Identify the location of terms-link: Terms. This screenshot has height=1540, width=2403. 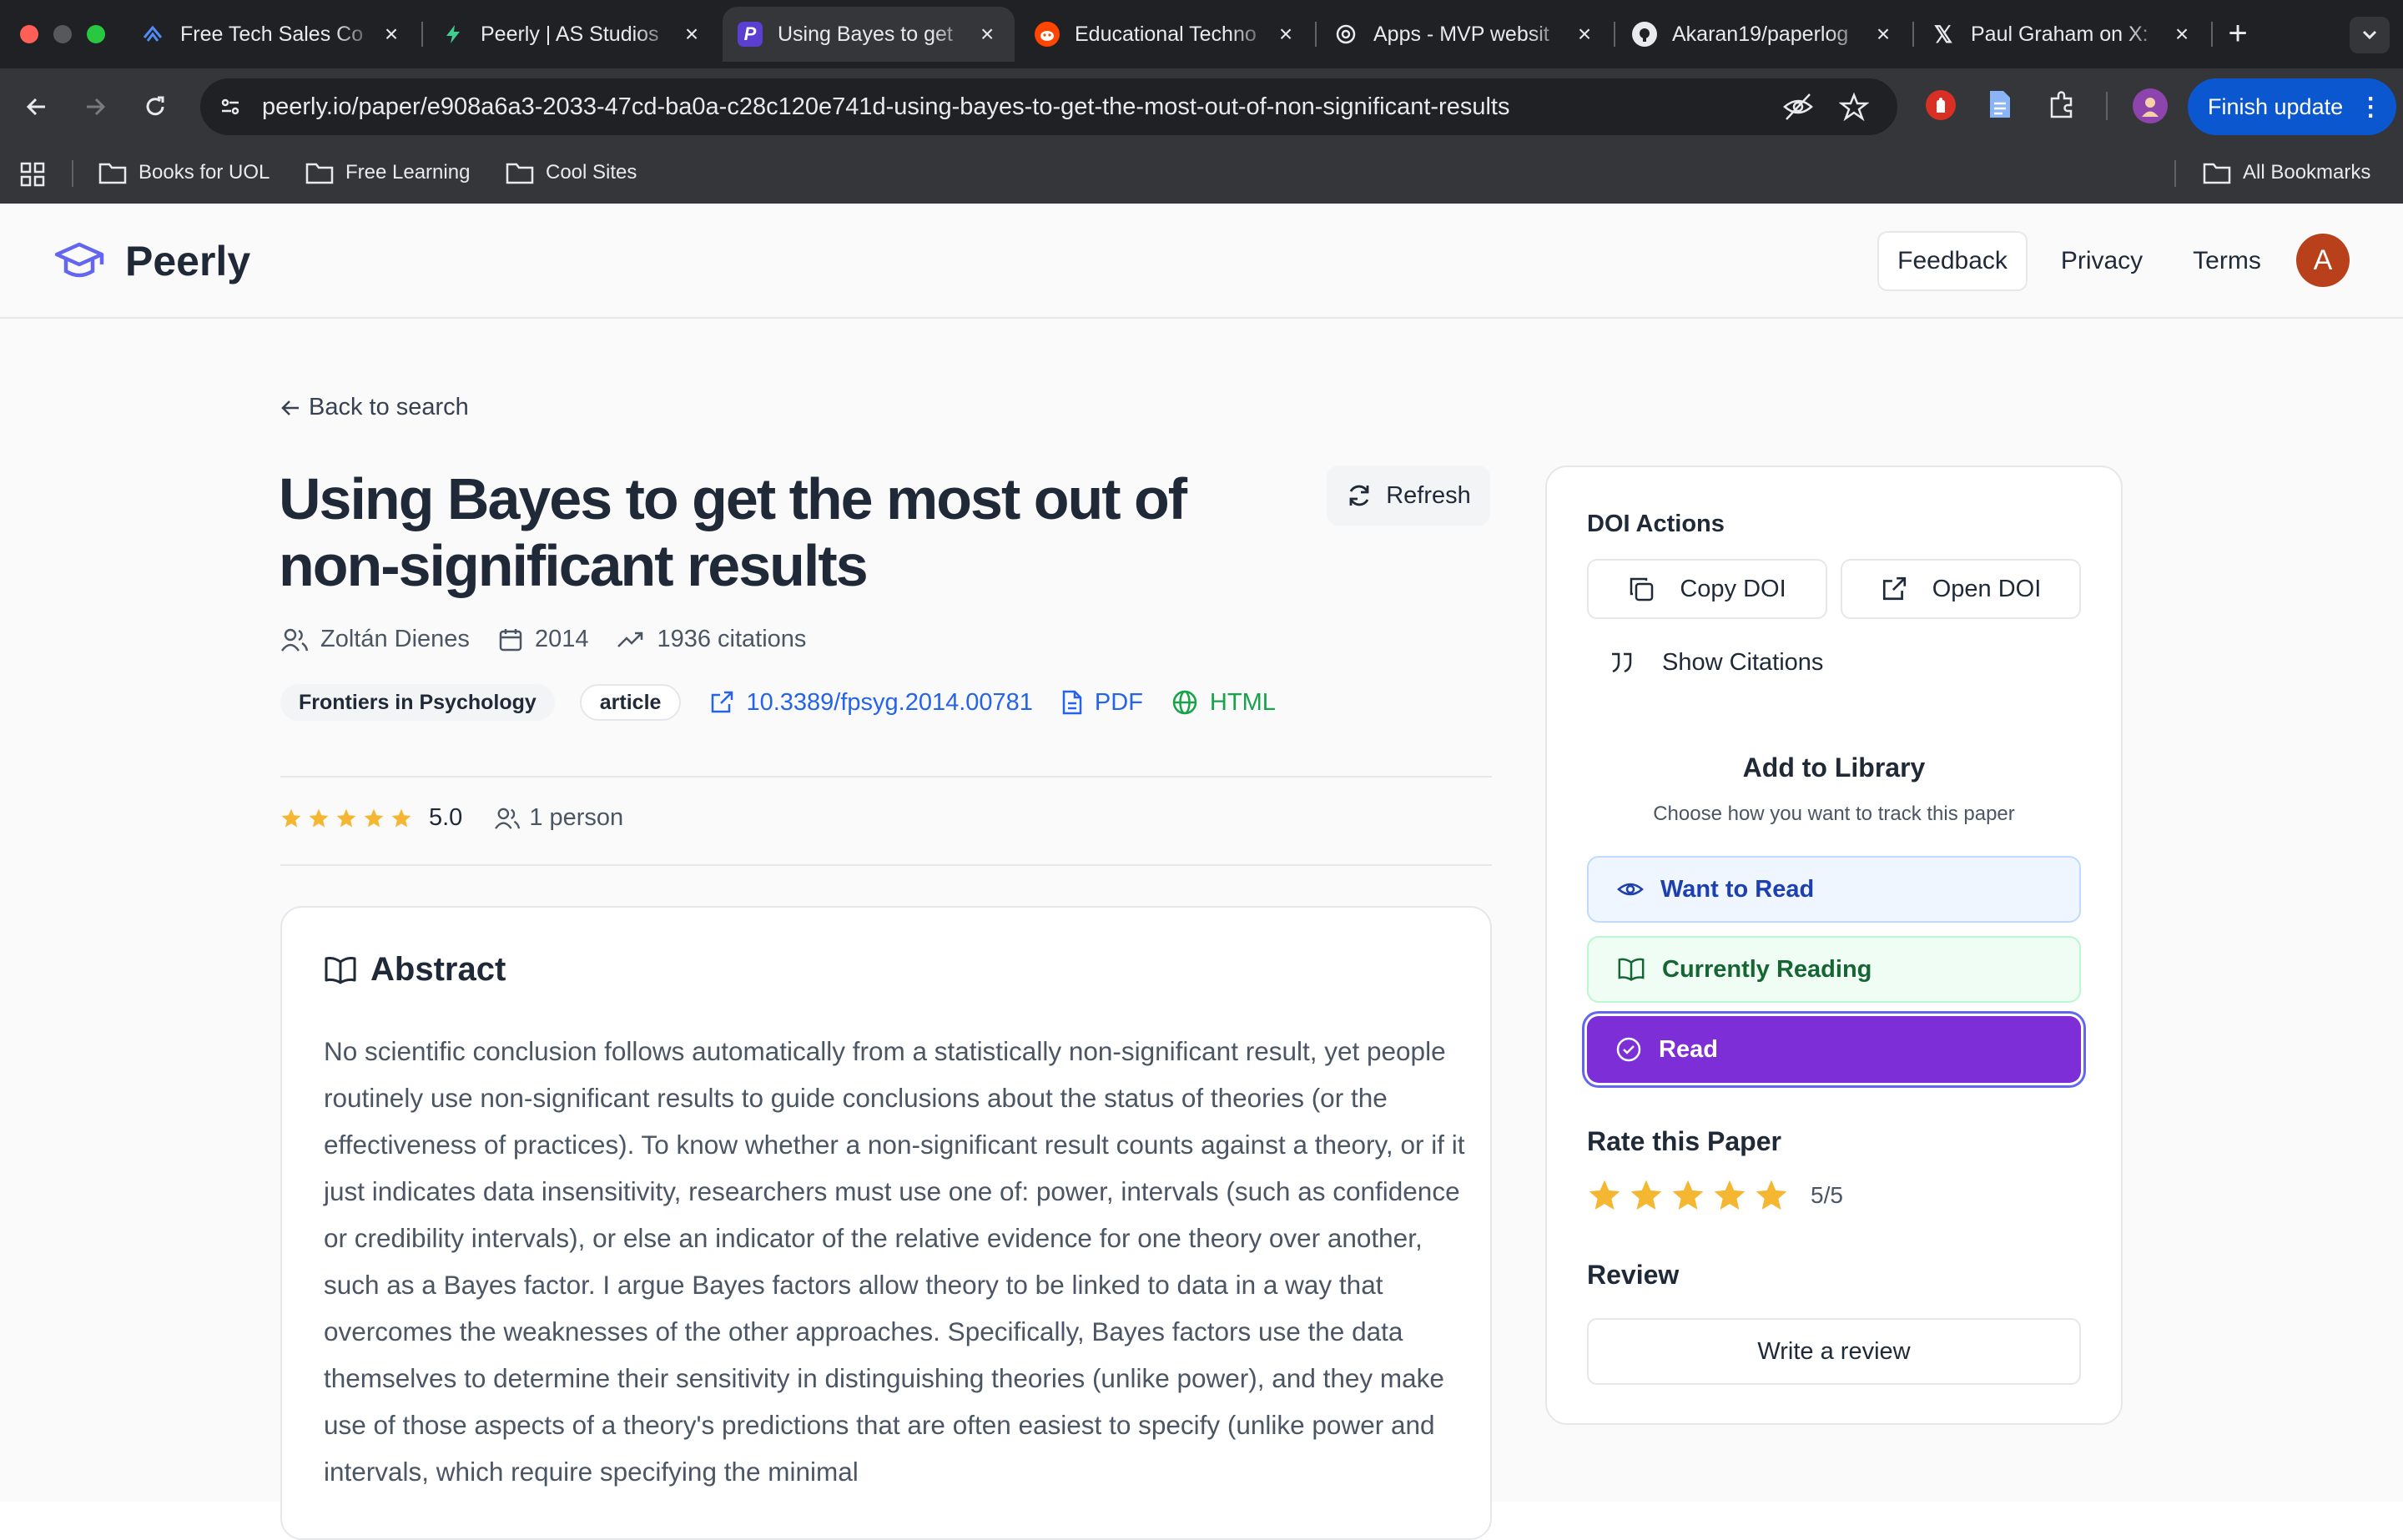
(2227, 261).